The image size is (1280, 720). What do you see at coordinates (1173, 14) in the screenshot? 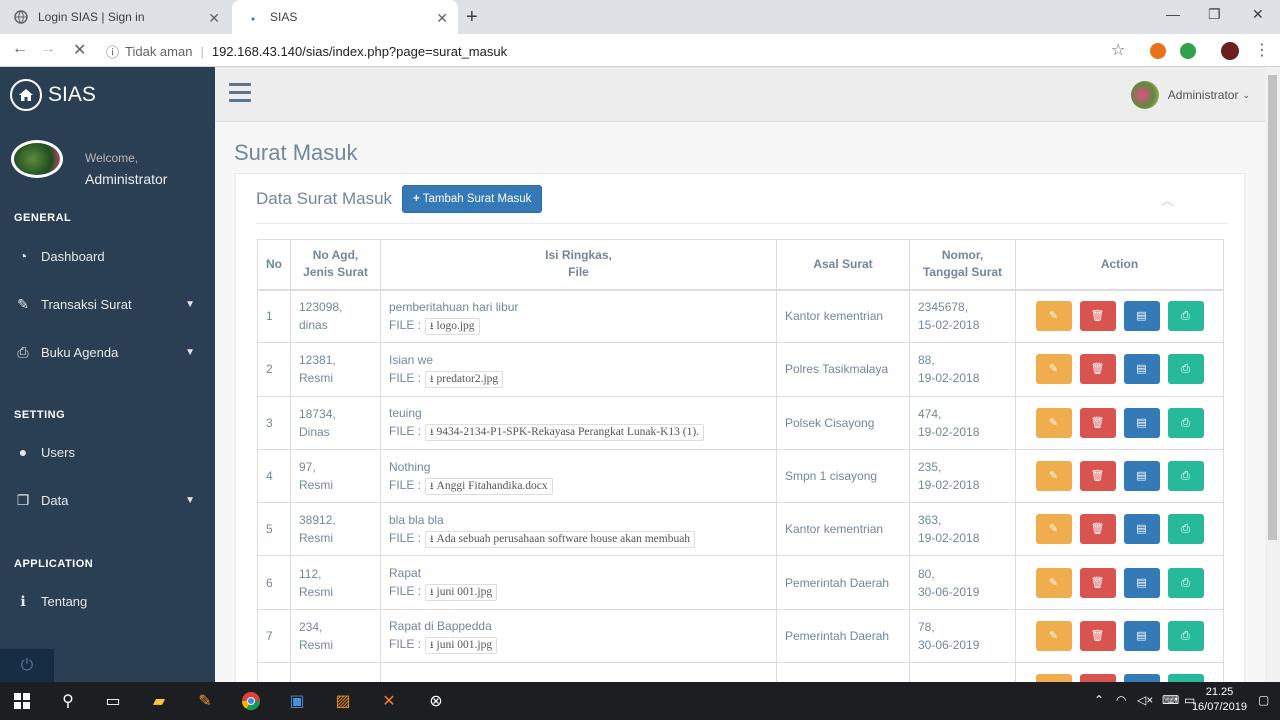
I see `minimize-button: —` at bounding box center [1173, 14].